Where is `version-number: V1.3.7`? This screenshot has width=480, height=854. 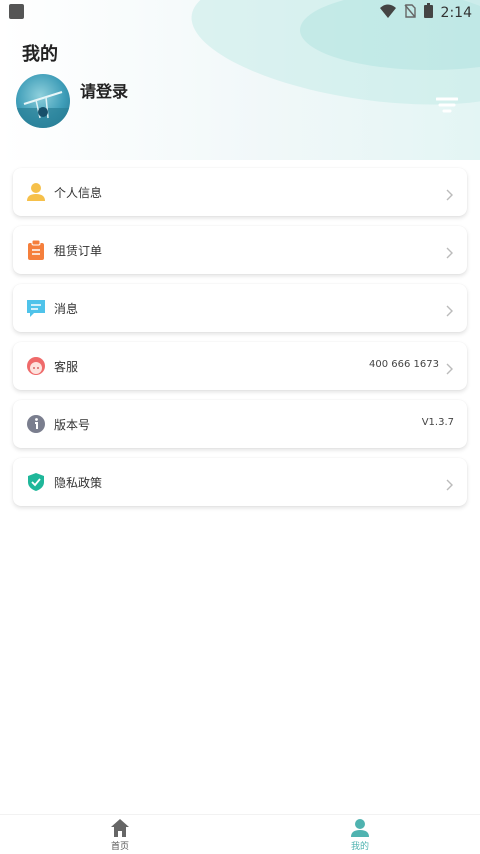 version-number: V1.3.7 is located at coordinates (437, 422).